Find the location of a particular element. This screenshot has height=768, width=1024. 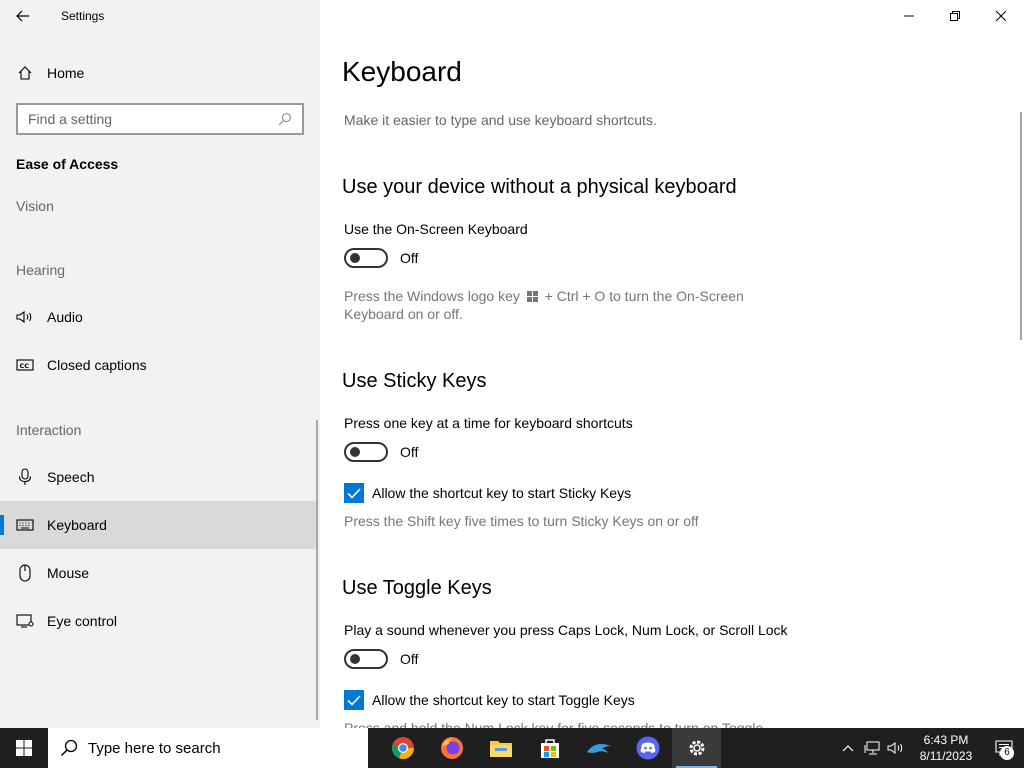

section-title: Ease of Access is located at coordinates (67, 164).